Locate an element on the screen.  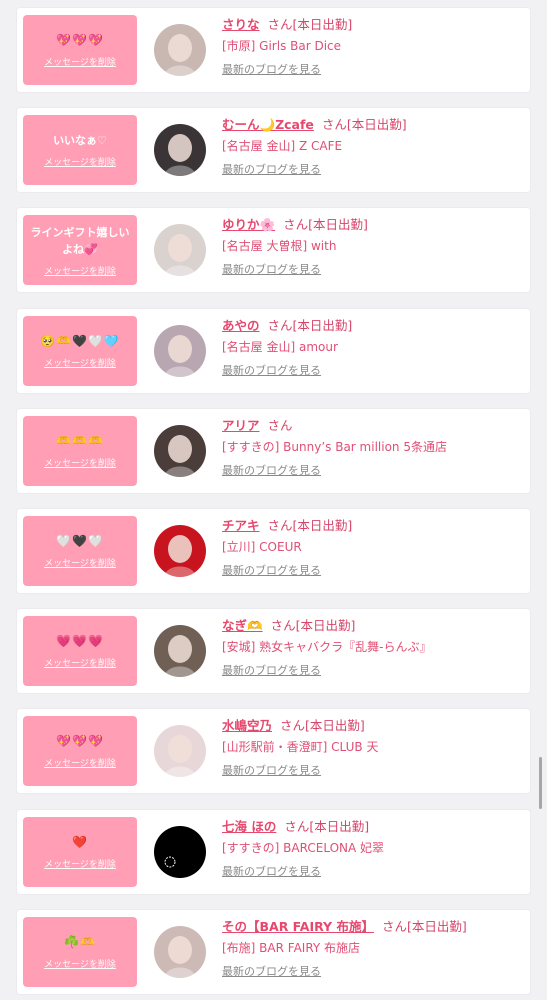
message-box: 💗💗💗 メッセージを削除 is located at coordinates (80, 651).